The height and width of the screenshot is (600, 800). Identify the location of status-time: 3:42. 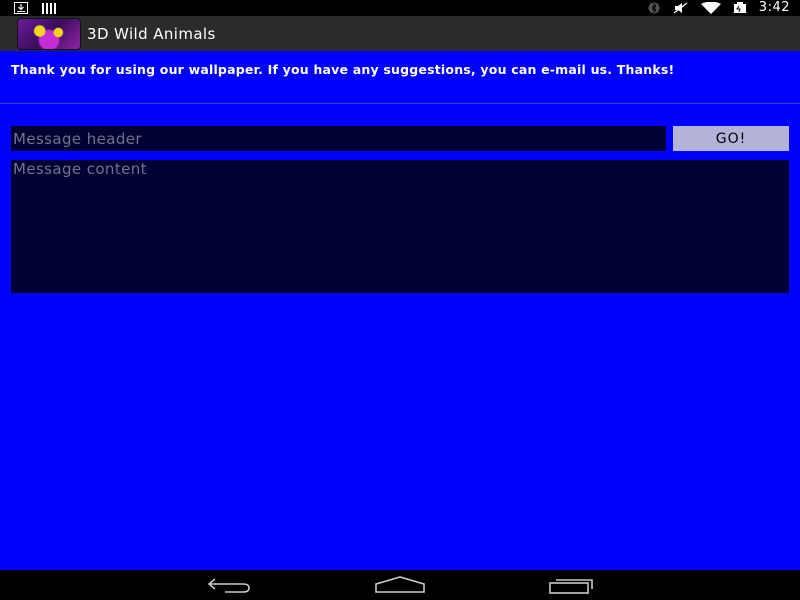
(774, 7).